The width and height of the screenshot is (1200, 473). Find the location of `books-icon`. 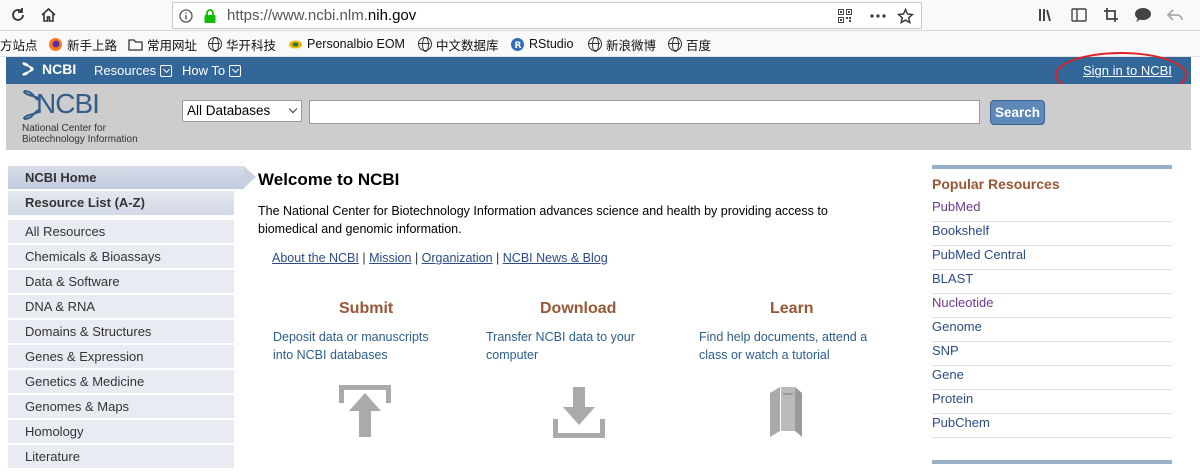

books-icon is located at coordinates (786, 412).